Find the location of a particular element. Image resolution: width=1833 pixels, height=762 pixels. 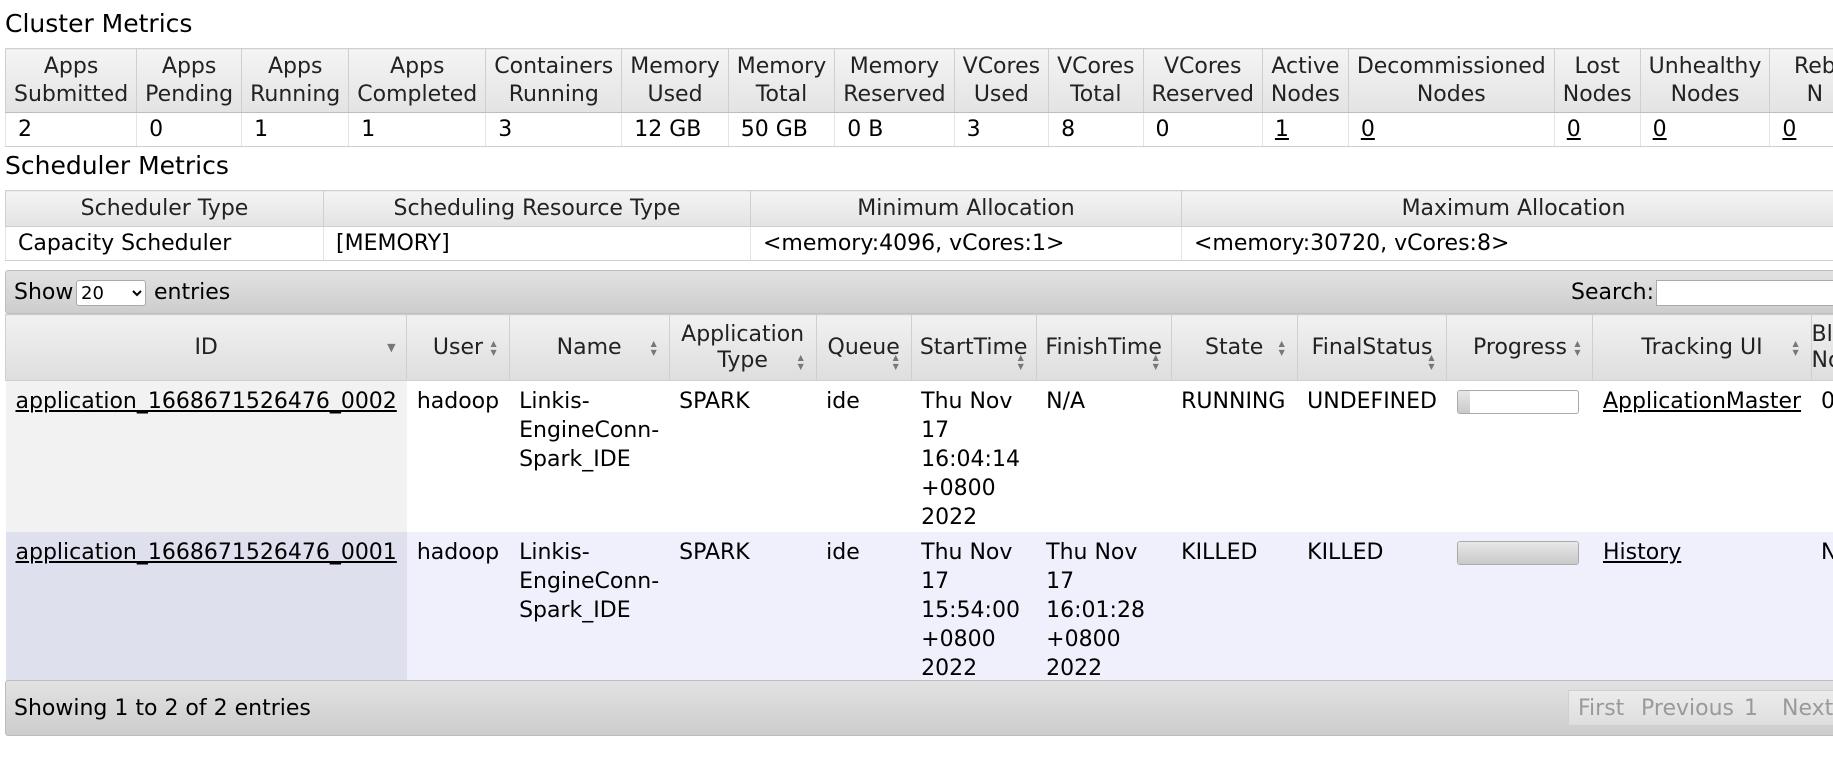

table-toolbar: Show 20 entries Search: is located at coordinates (919, 292).